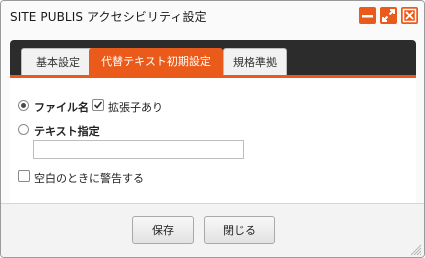  What do you see at coordinates (135, 107) in the screenshot?
I see `extension-checkbox-label: 拡張子あり` at bounding box center [135, 107].